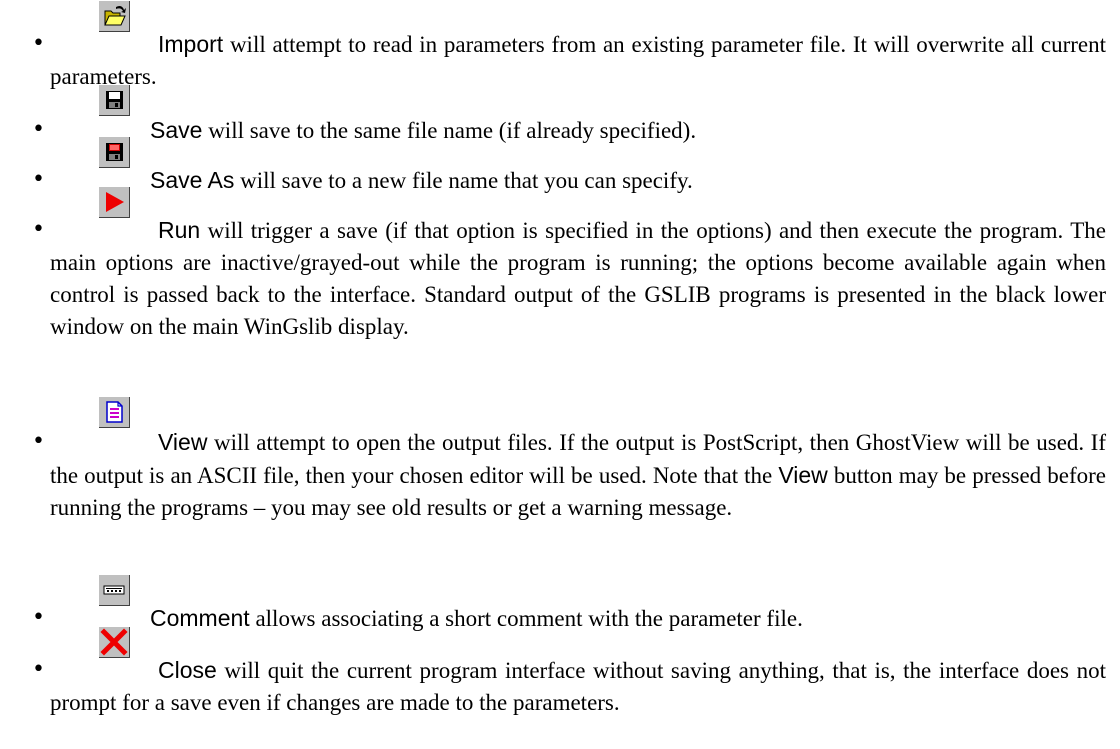 This screenshot has height=749, width=1120. I want to click on item-keyword: Save, so click(176, 130).